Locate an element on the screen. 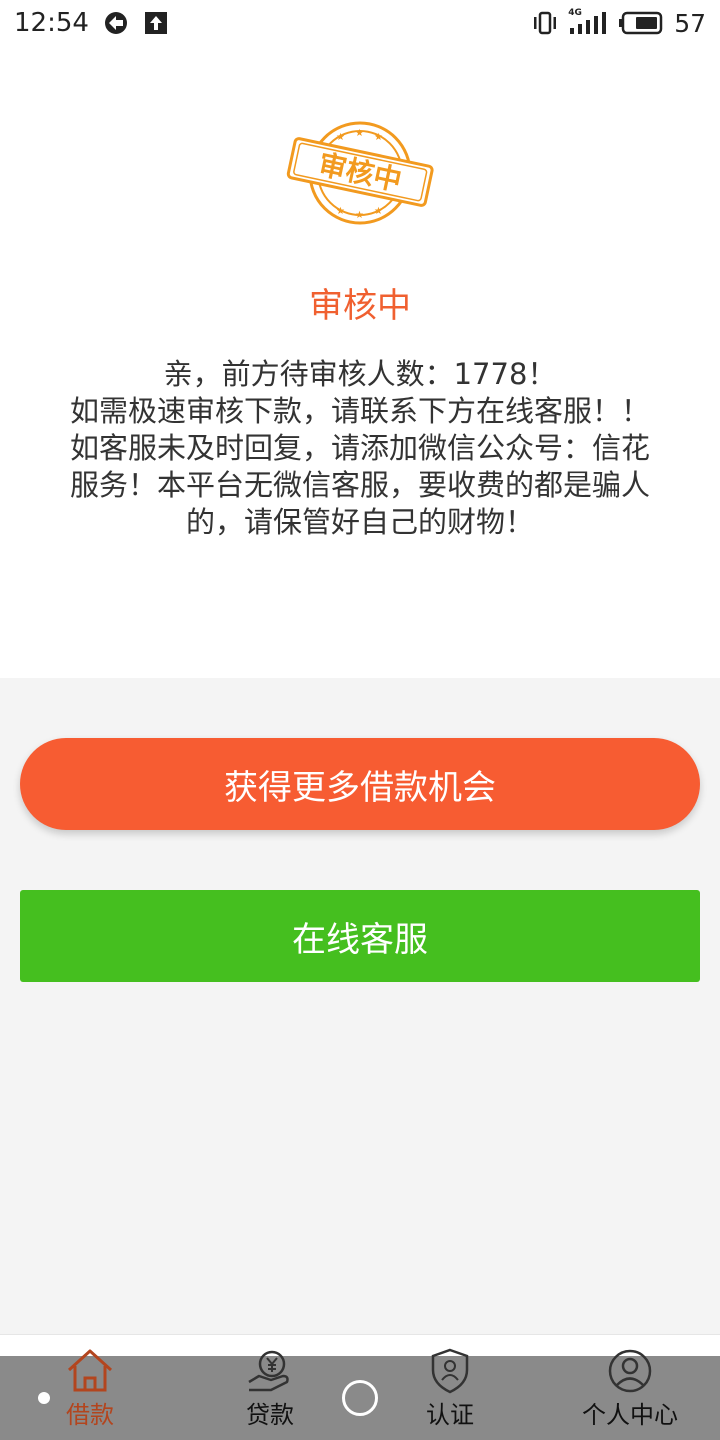  message-line: 亲，前方待审核人数：1778！ is located at coordinates (360, 374).